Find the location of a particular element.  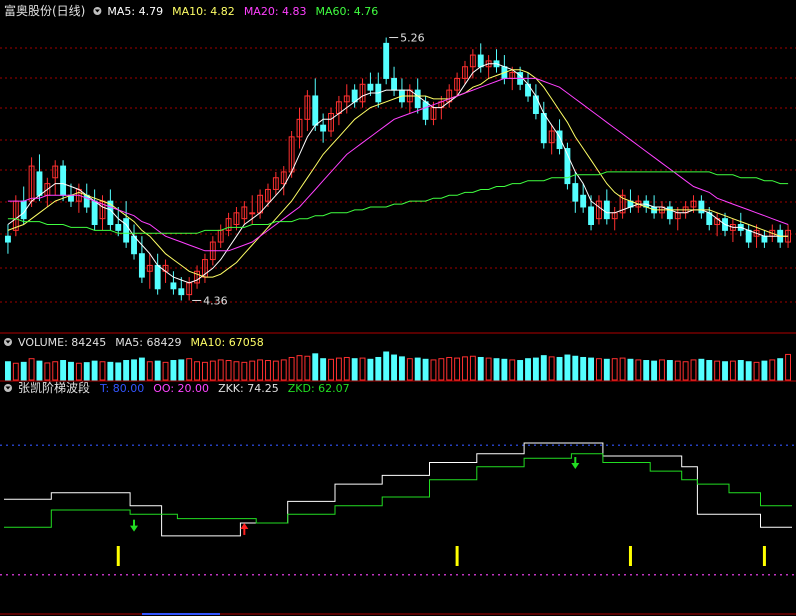

indicator-legend-item: MA5: 68429 is located at coordinates (148, 342).